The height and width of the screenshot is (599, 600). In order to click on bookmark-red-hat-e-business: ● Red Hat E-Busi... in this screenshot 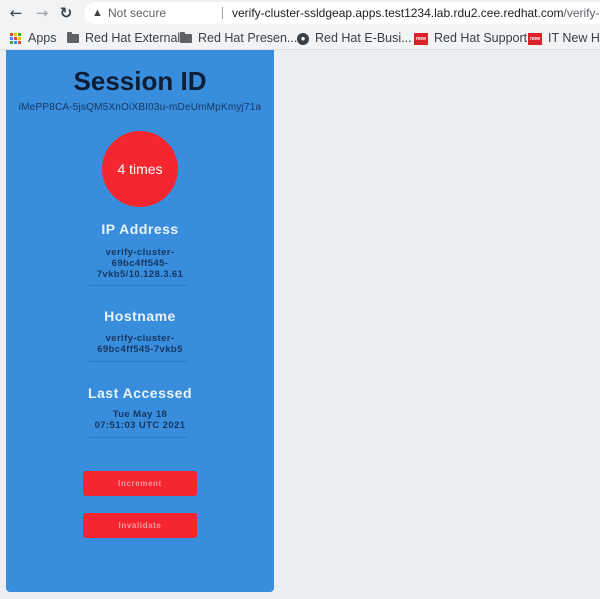, I will do `click(354, 38)`.